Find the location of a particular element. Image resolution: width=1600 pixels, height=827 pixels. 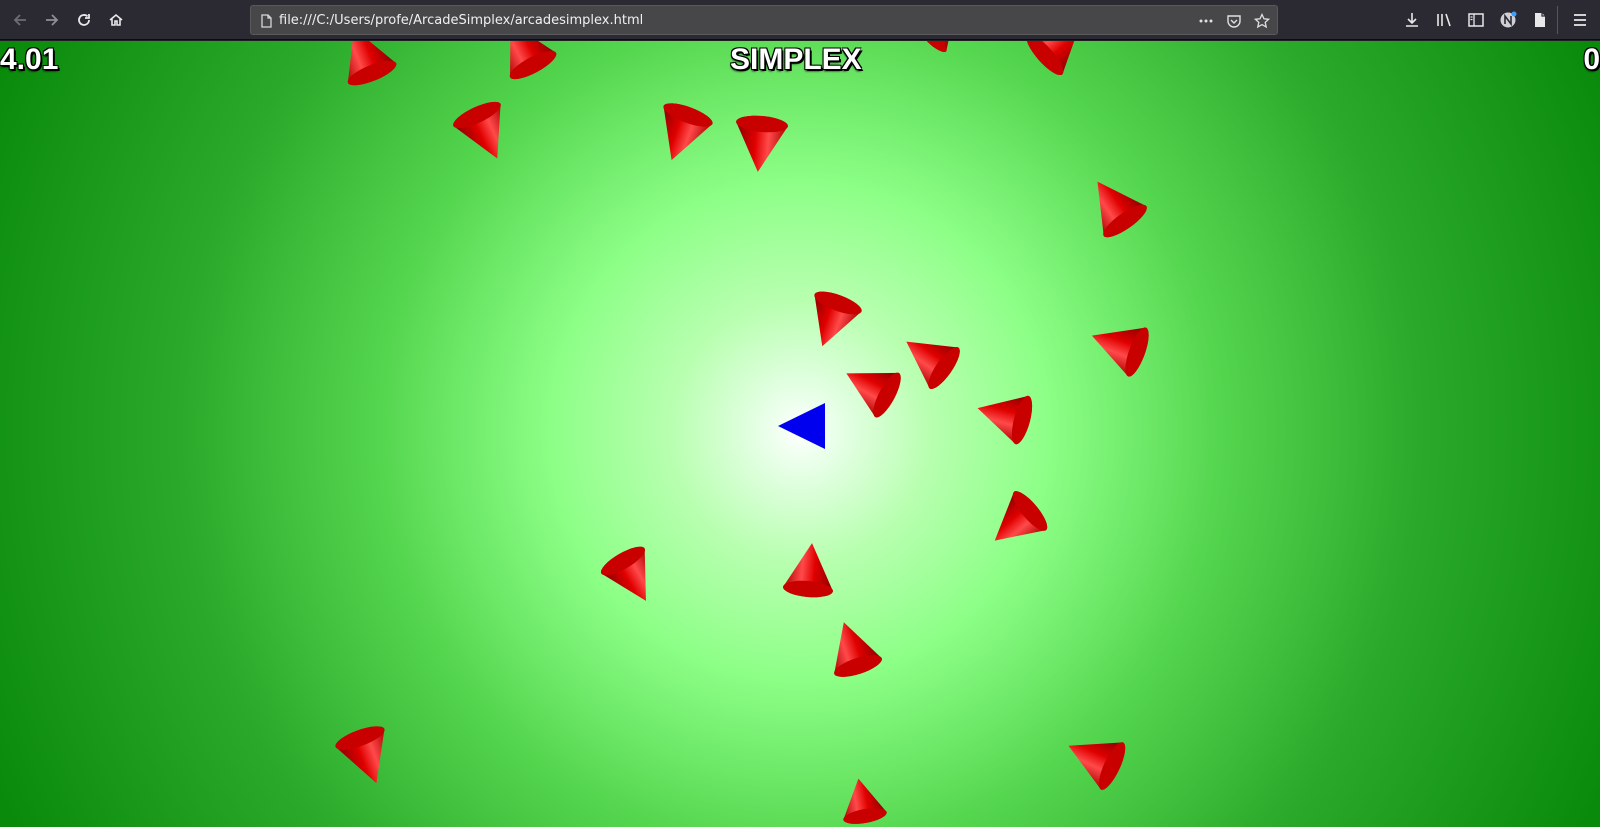

home-button is located at coordinates (116, 20).